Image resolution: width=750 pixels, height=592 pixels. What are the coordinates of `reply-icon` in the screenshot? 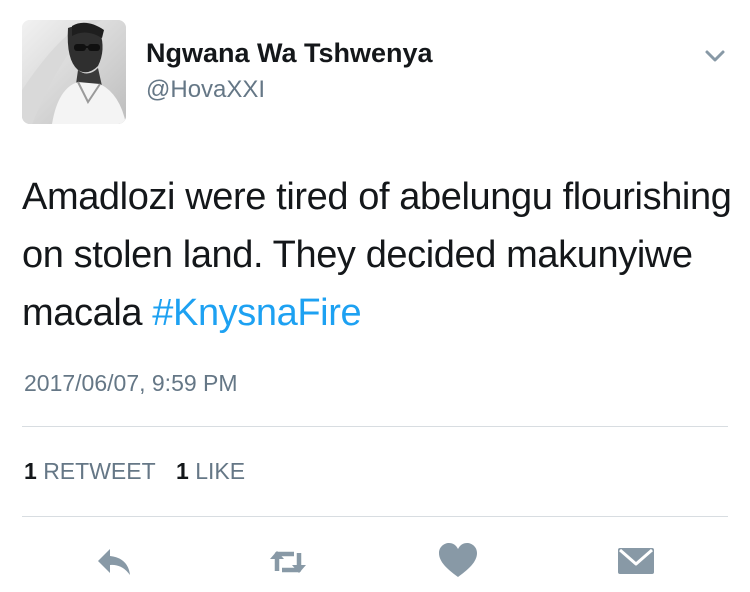 It's located at (114, 562).